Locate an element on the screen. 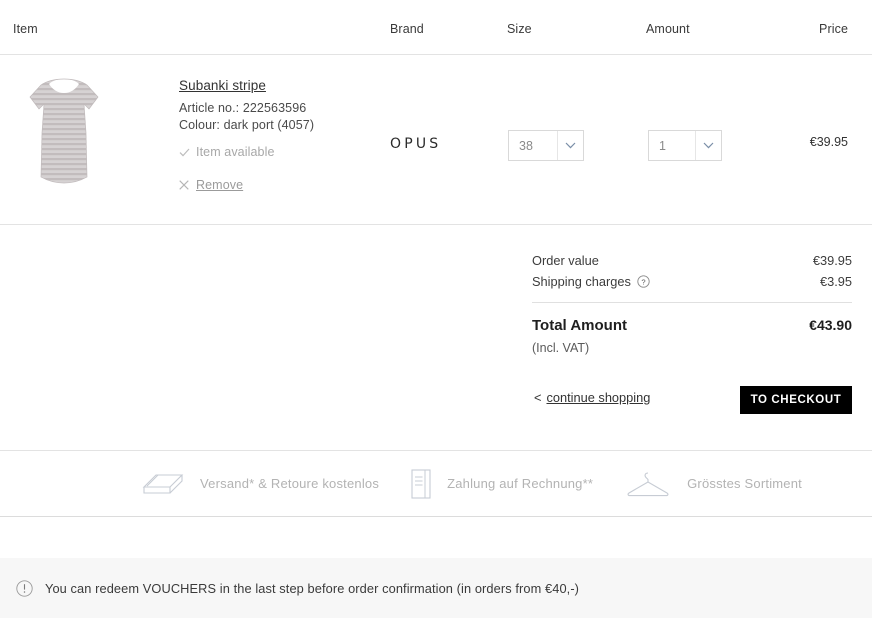 Image resolution: width=872 pixels, height=638 pixels. service-assortment-label: Grösstes Sortiment is located at coordinates (744, 483).